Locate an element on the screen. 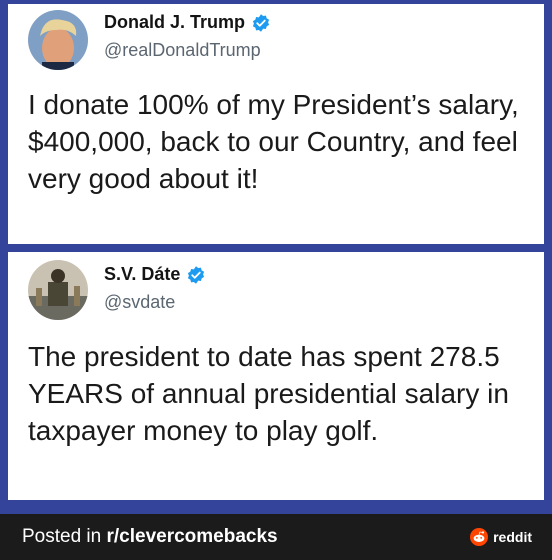 Image resolution: width=552 pixels, height=560 pixels. reddit-wordmark: reddit is located at coordinates (512, 537).